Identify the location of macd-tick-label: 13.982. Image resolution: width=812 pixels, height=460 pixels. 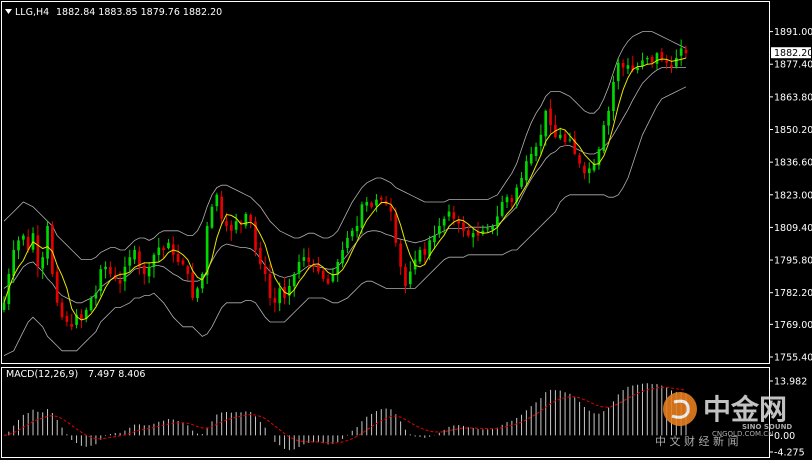
(790, 382).